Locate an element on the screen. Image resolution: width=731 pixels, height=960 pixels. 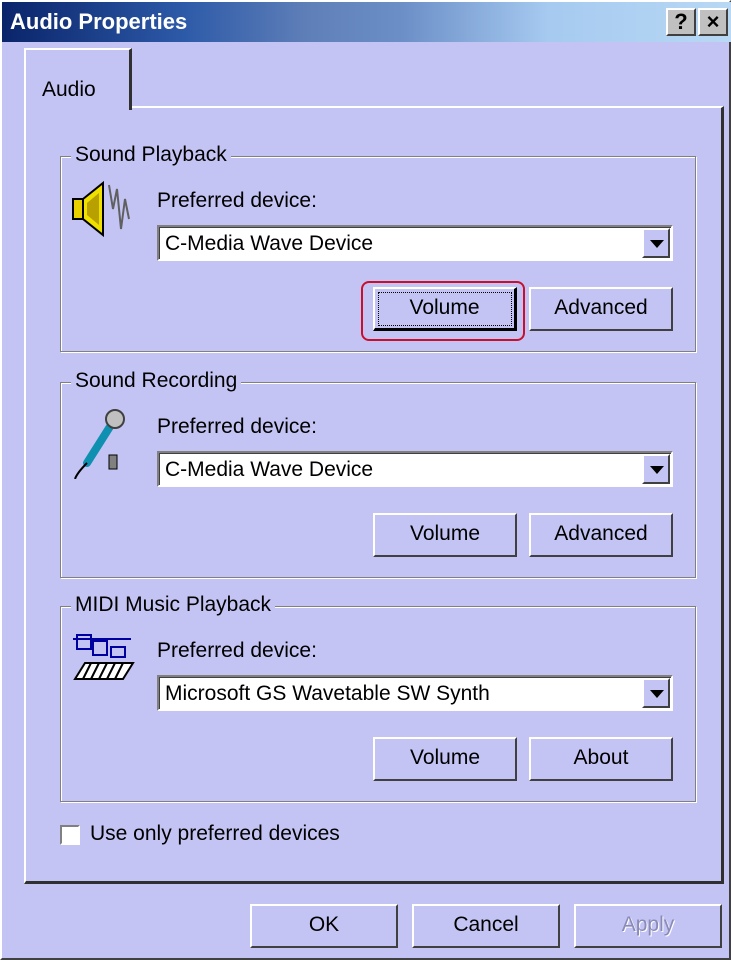
playback-advanced-button: Advanced is located at coordinates (601, 309).